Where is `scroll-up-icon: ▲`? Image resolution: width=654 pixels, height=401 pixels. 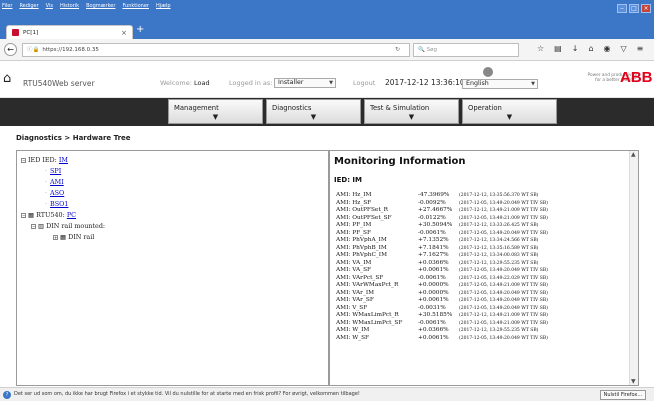 scroll-up-icon: ▲ is located at coordinates (633, 154).